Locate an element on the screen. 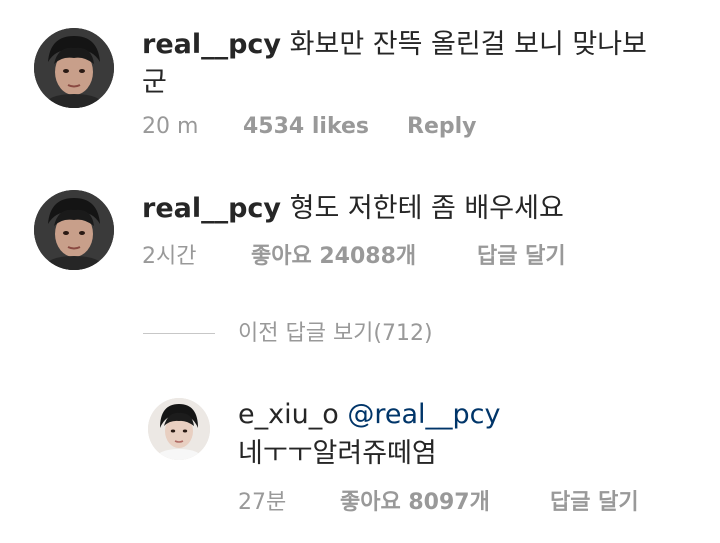 The image size is (720, 543). comment-likes: 4534 likes is located at coordinates (306, 127).